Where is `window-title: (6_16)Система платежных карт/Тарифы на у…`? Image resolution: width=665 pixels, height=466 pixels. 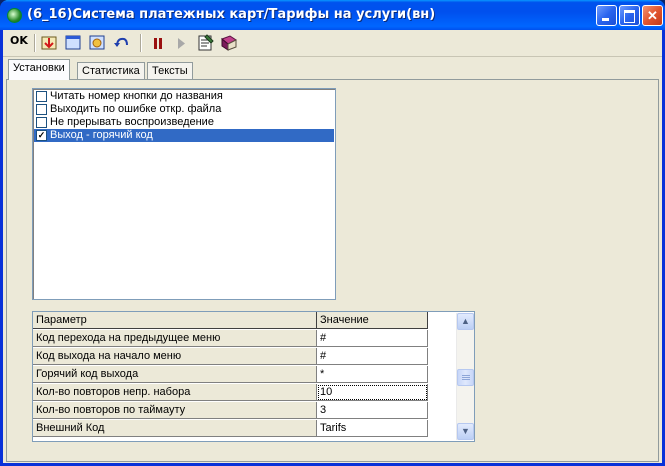
window-title: (6_16)Система платежных карт/Тарифы на у… is located at coordinates (231, 14).